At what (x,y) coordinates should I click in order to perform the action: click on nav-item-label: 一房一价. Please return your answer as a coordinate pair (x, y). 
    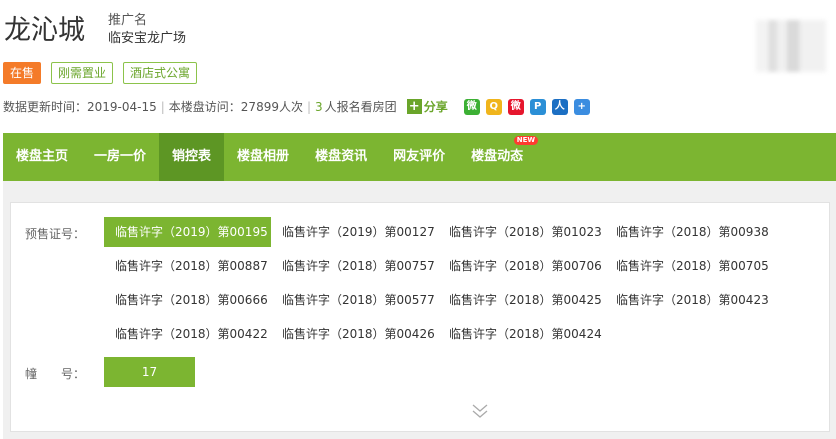
    Looking at the image, I should click on (120, 156).